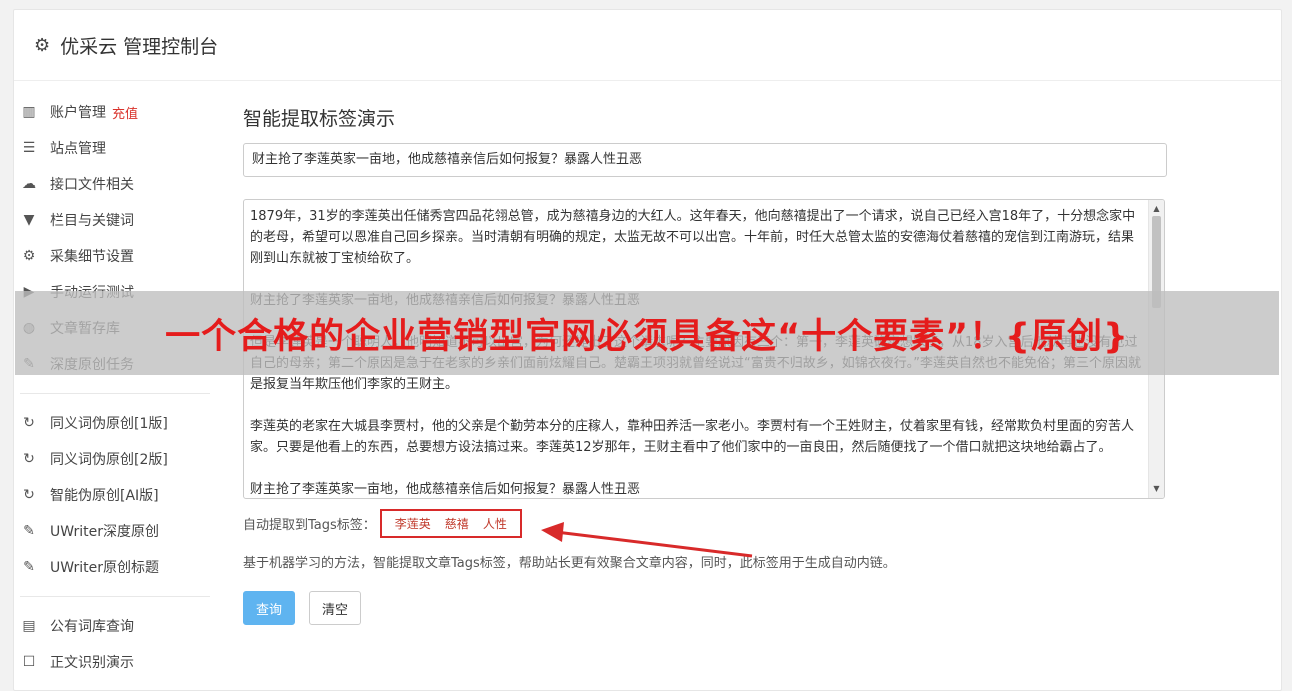 Image resolution: width=1292 pixels, height=691 pixels. I want to click on sidebar-item: ✎ UWriter深度原创, so click(115, 531).